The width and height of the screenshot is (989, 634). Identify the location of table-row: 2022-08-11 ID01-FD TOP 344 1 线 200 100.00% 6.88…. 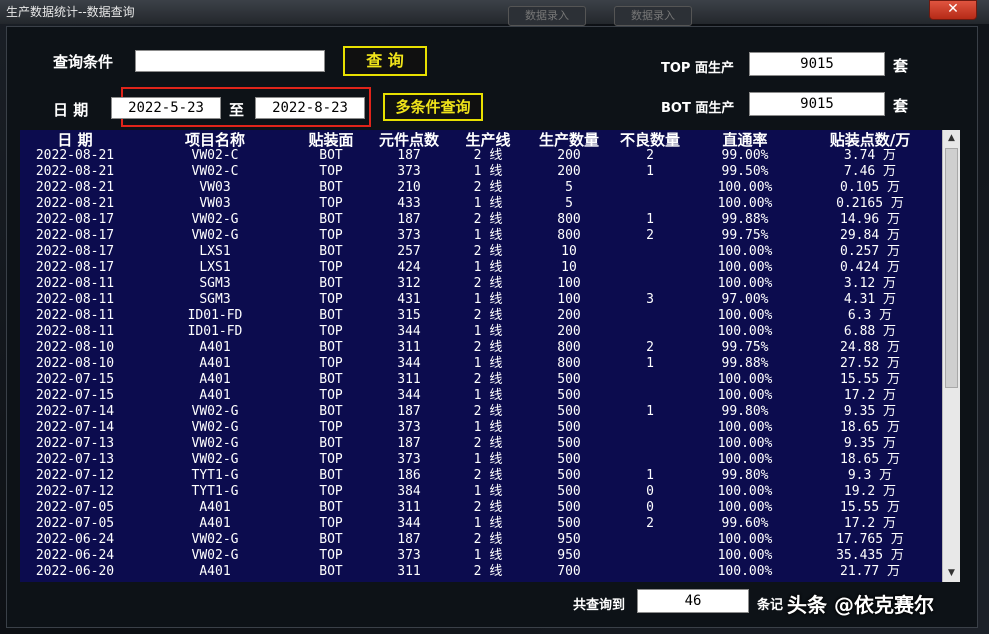
(481, 332).